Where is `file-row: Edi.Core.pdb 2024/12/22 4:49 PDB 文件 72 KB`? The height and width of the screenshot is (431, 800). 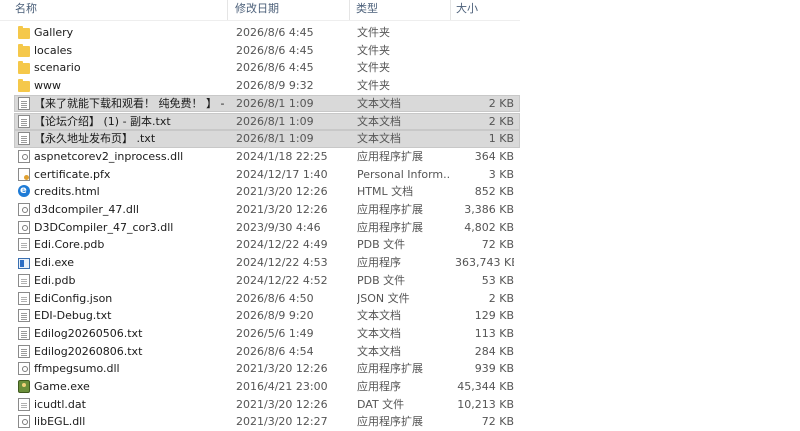
file-row: Edi.Core.pdb 2024/12/22 4:49 PDB 文件 72 KB is located at coordinates (260, 245).